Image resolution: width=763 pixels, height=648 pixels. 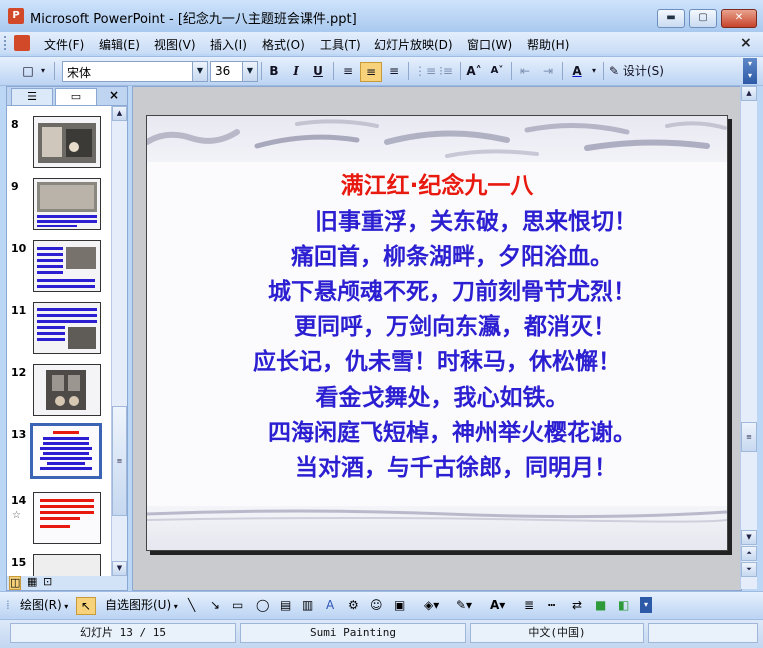 What do you see at coordinates (318, 71) in the screenshot?
I see `underline-button: U` at bounding box center [318, 71].